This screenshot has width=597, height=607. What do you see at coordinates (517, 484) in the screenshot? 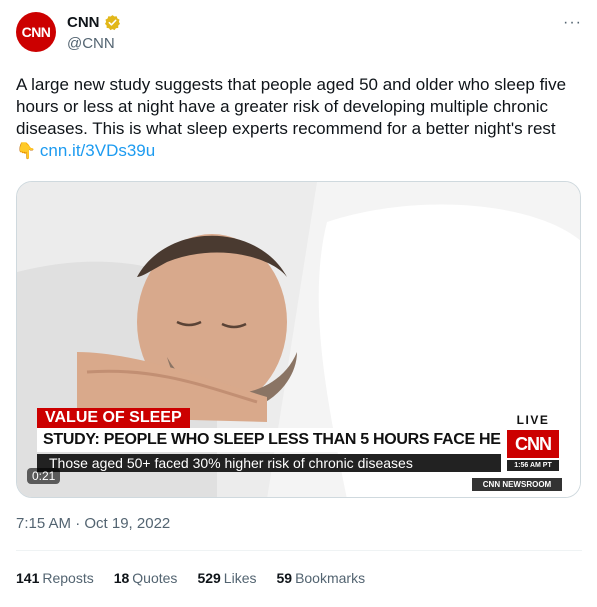
I see `program-name: CNN NEWSROOM` at bounding box center [517, 484].